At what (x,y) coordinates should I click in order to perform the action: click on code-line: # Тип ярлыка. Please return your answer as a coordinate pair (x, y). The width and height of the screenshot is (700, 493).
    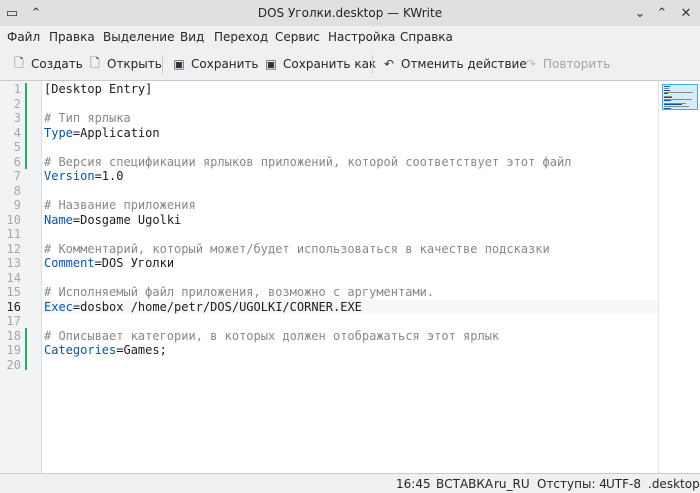
    Looking at the image, I should click on (87, 118).